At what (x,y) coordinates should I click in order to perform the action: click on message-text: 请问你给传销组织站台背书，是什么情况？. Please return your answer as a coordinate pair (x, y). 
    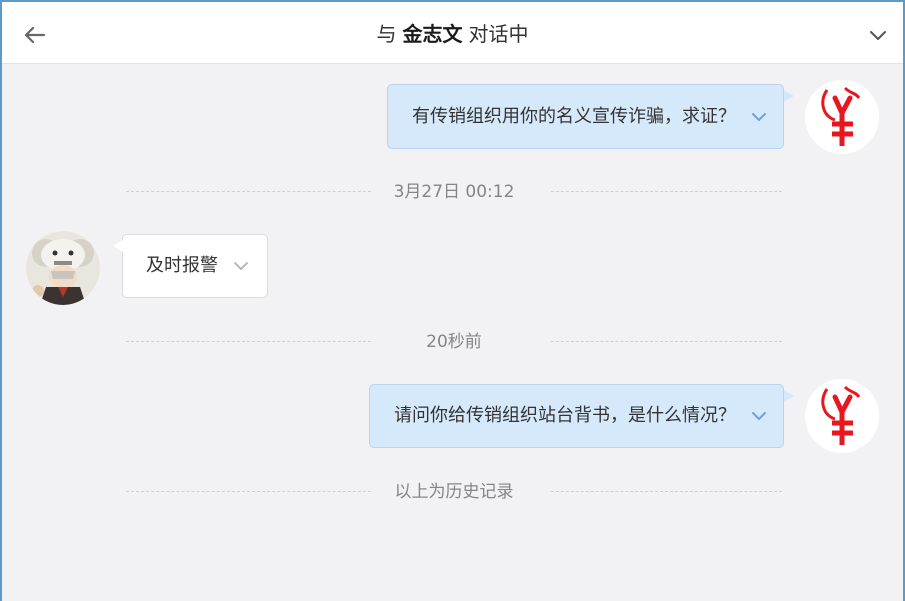
    Looking at the image, I should click on (565, 415).